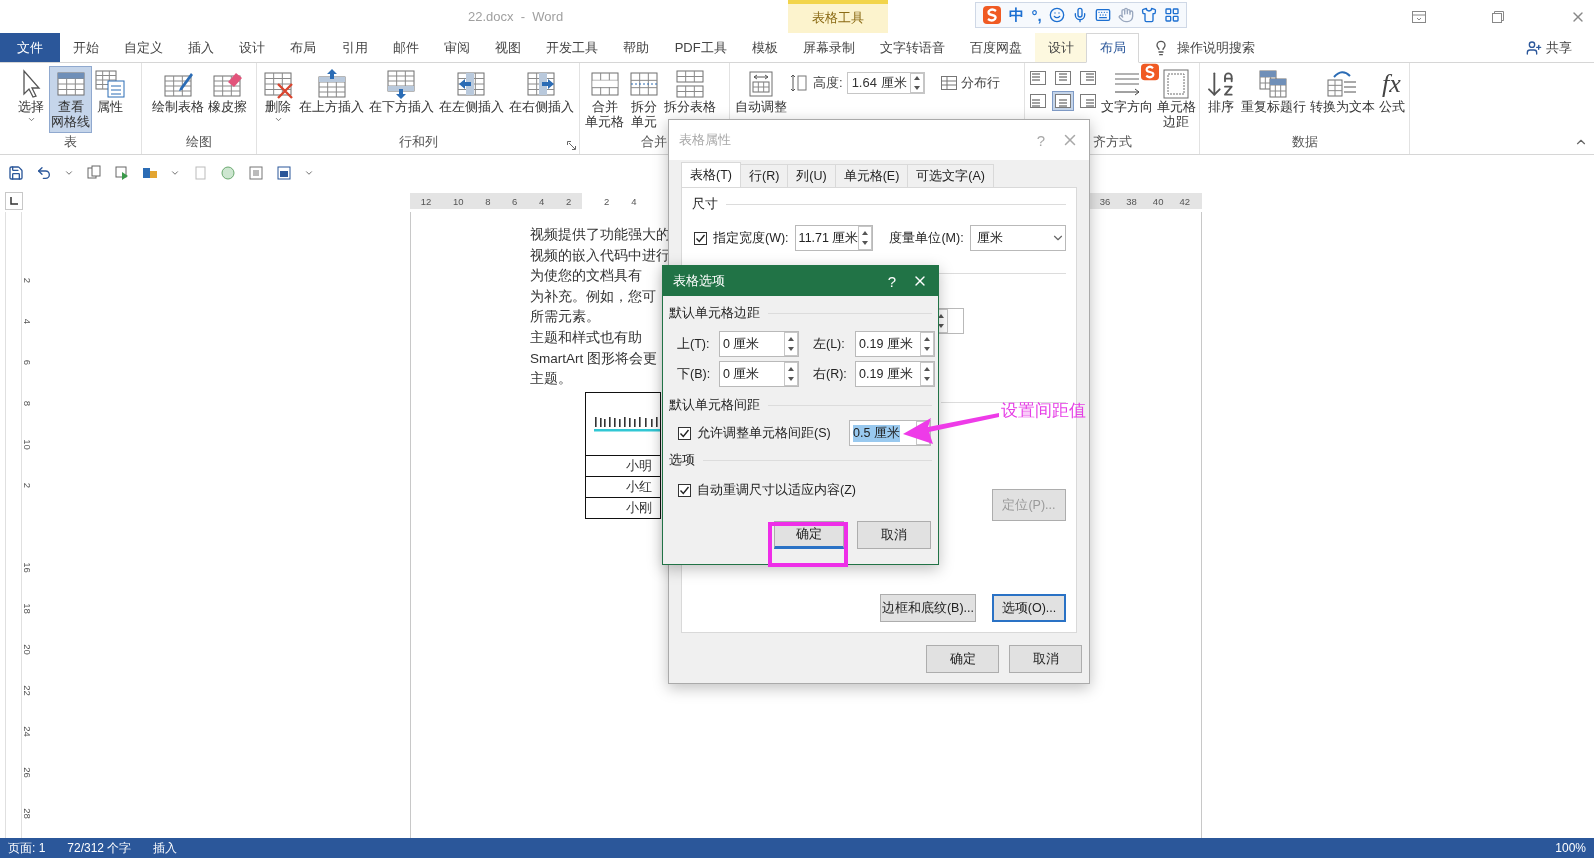  Describe the element at coordinates (143, 47) in the screenshot. I see `menu-tab: 自定义` at that location.